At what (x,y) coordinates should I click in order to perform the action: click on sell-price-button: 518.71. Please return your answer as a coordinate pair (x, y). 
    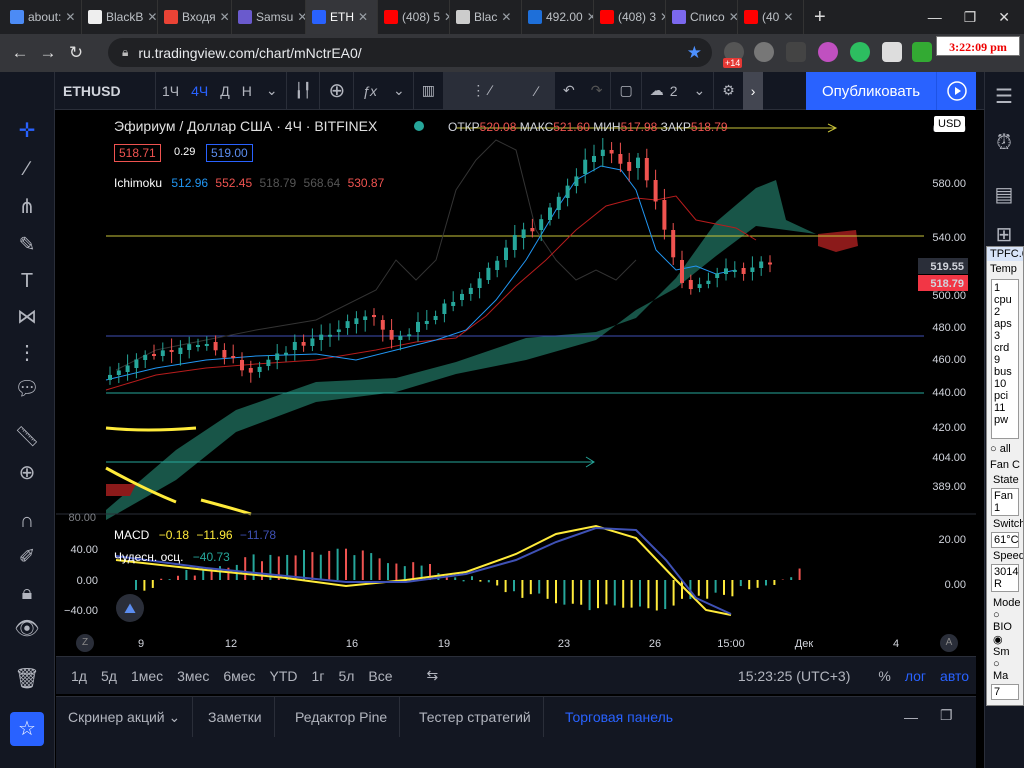
    Looking at the image, I should click on (137, 153).